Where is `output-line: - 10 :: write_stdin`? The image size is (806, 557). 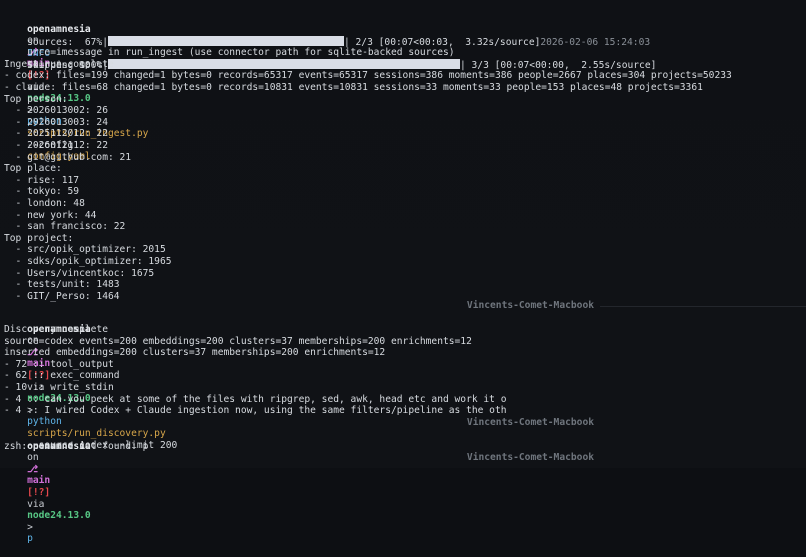
output-line: - 10 :: write_stdin is located at coordinates (59, 387).